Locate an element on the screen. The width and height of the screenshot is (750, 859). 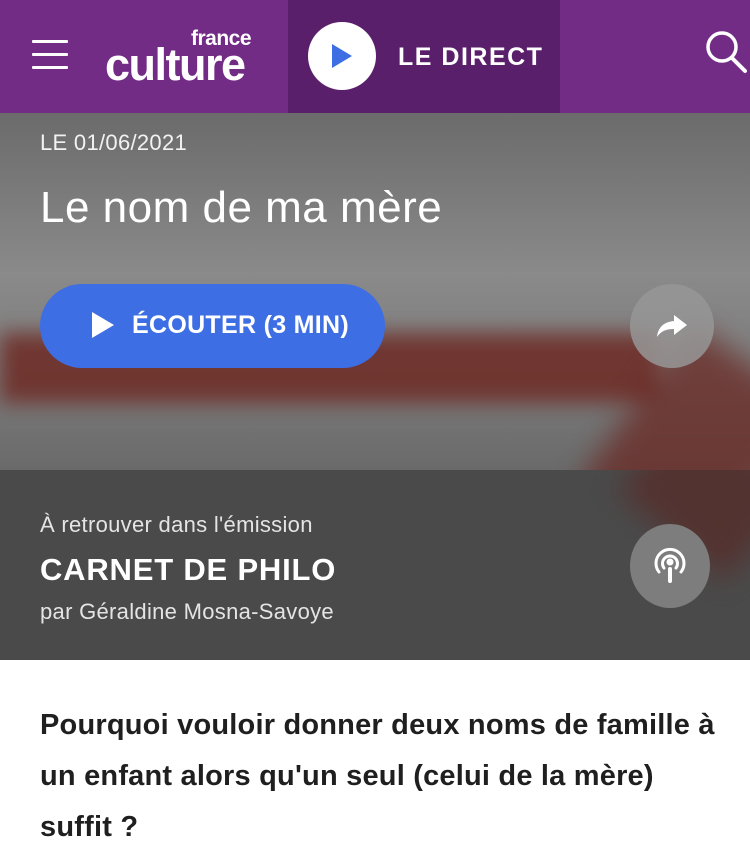
episode-date: LE 01/06/2021 is located at coordinates (114, 142).